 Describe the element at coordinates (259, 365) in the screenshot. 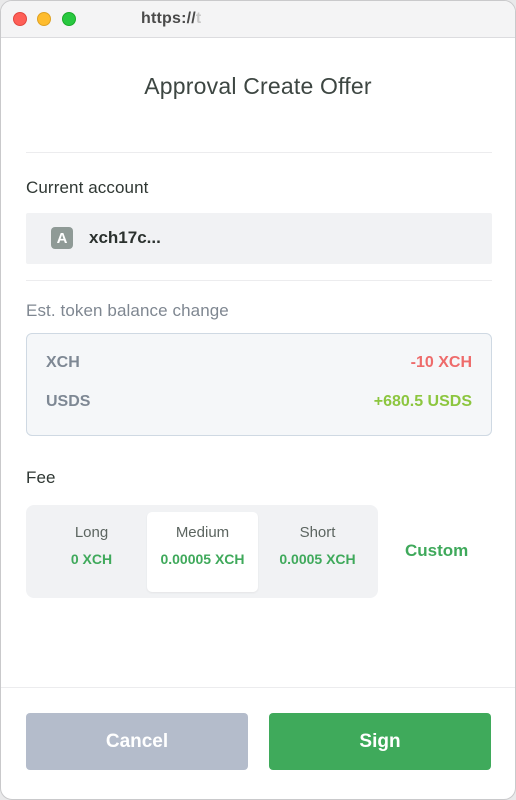

I see `balance-row-xch: XCH -10 XCH` at that location.